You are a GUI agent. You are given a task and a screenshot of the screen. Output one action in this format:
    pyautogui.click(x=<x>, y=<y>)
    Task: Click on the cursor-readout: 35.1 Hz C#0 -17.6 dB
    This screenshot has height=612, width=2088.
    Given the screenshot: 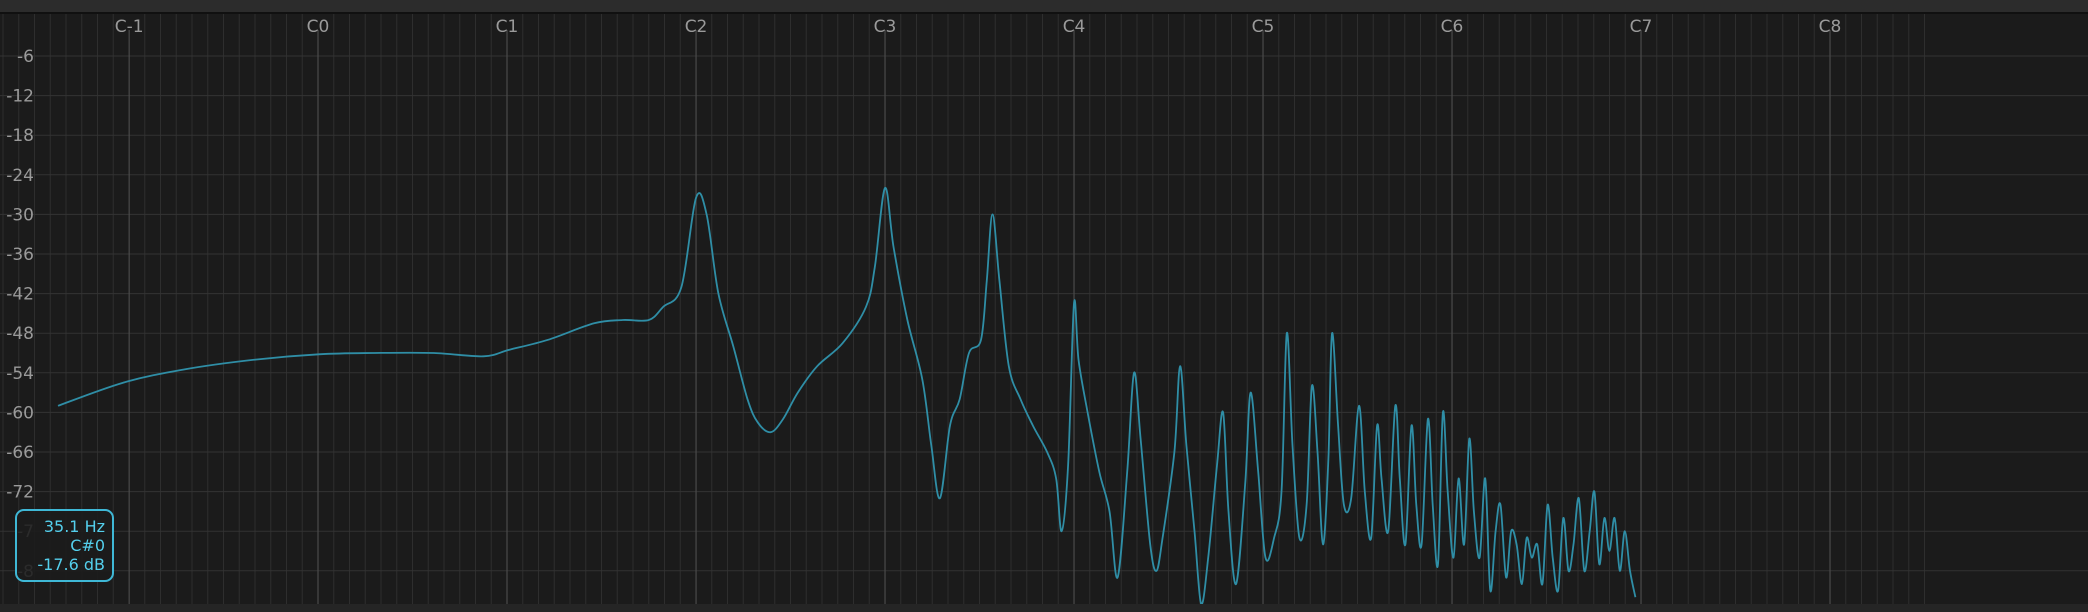 What is the action you would take?
    pyautogui.click(x=64, y=545)
    